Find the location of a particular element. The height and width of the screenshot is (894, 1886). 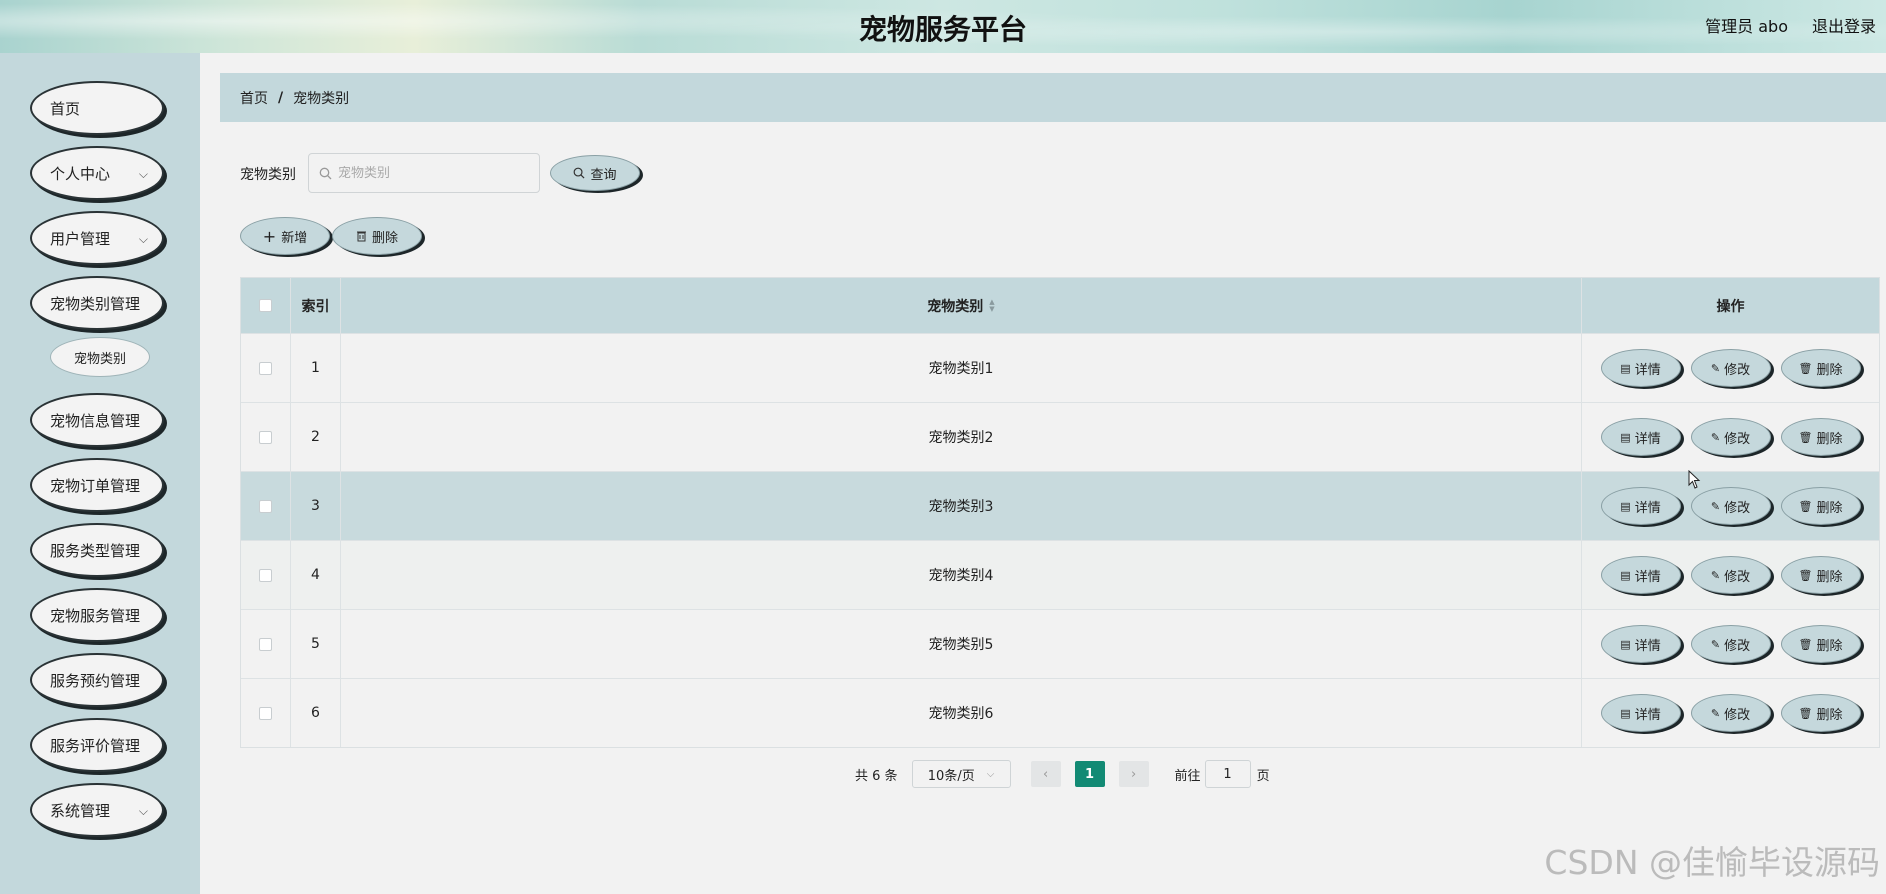

sidebar-subitem-label: 宠物类别 is located at coordinates (99, 359).